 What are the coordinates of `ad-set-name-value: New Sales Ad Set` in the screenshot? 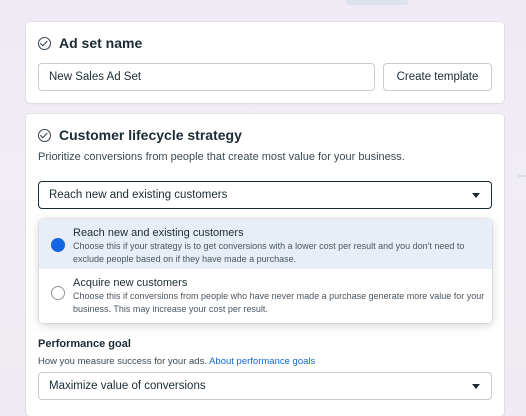 It's located at (95, 77).